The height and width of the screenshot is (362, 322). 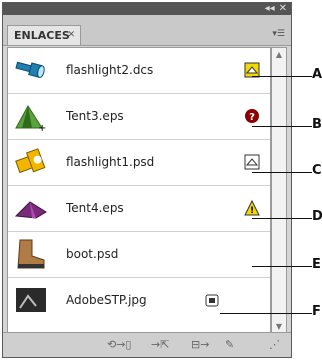 I want to click on edit-original-icon: ✎, so click(x=229, y=344).